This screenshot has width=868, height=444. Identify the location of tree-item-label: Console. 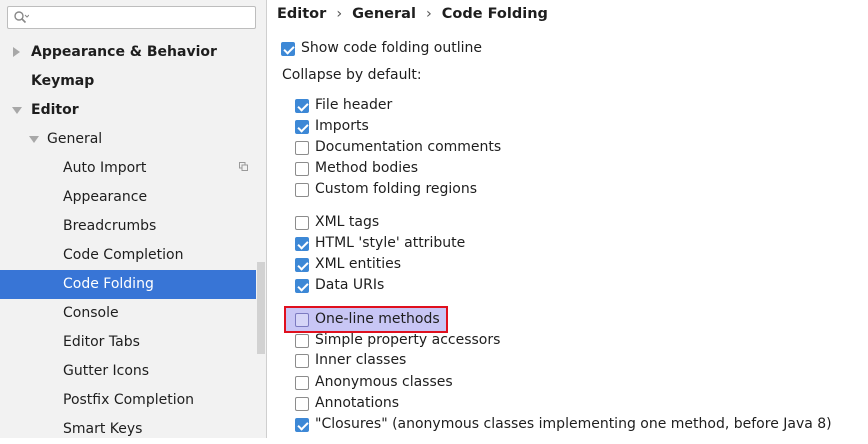
(91, 313).